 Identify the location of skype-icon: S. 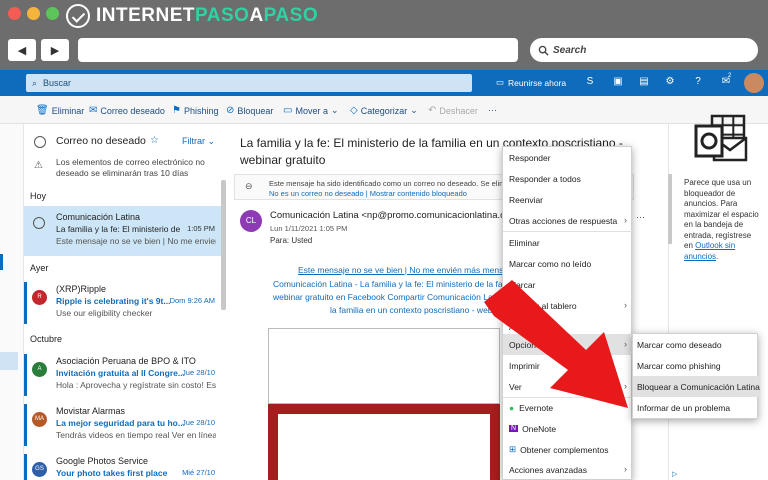
(590, 82).